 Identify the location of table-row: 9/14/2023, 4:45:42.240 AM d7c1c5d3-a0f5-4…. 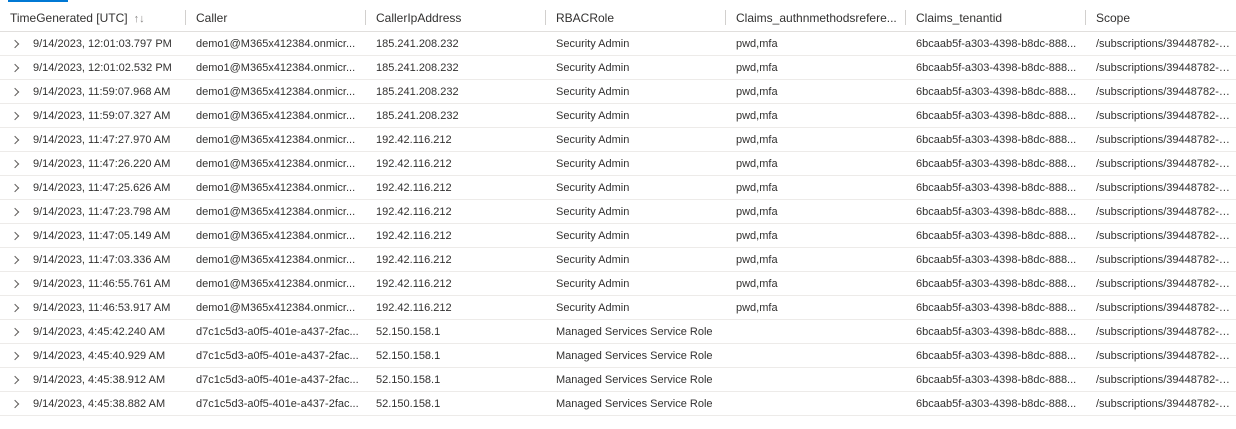
(618, 331).